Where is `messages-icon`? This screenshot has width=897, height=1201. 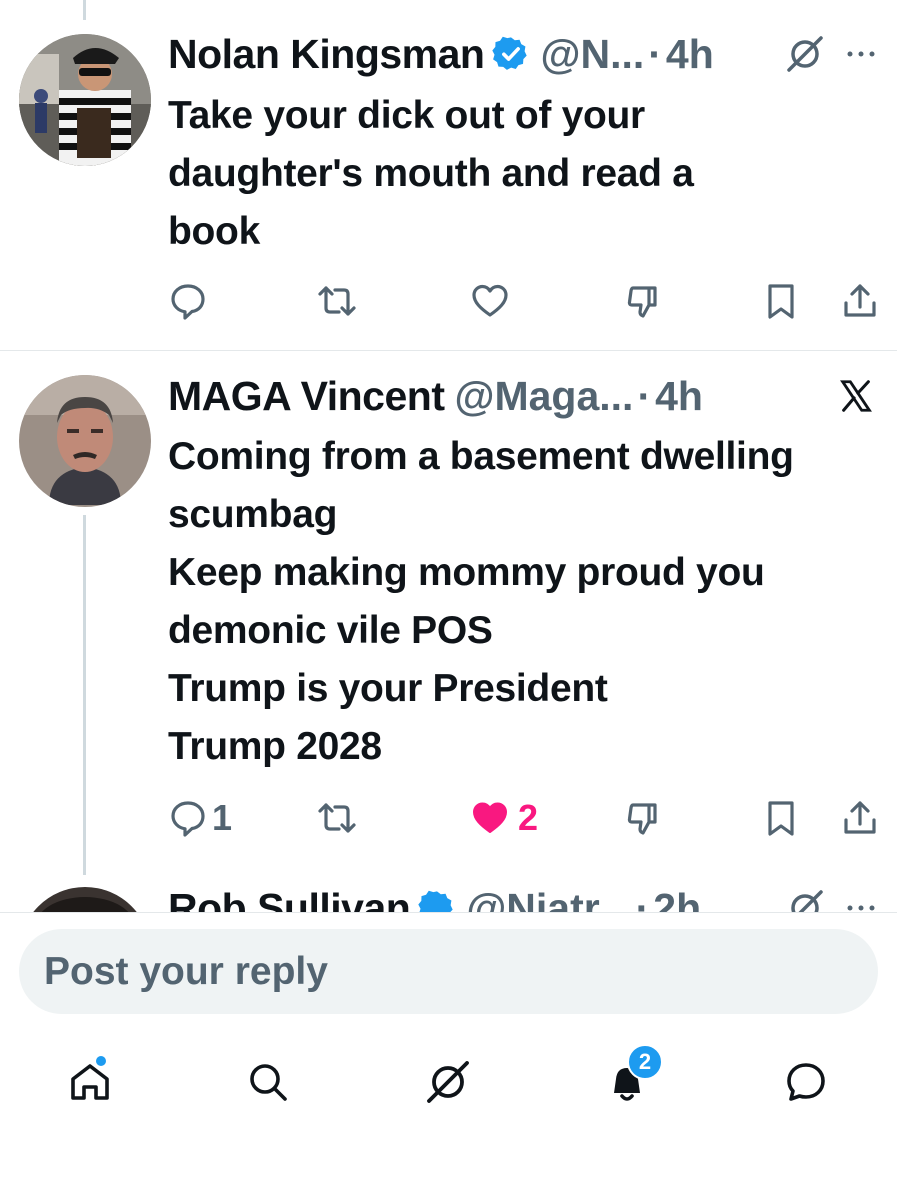 messages-icon is located at coordinates (806, 1082).